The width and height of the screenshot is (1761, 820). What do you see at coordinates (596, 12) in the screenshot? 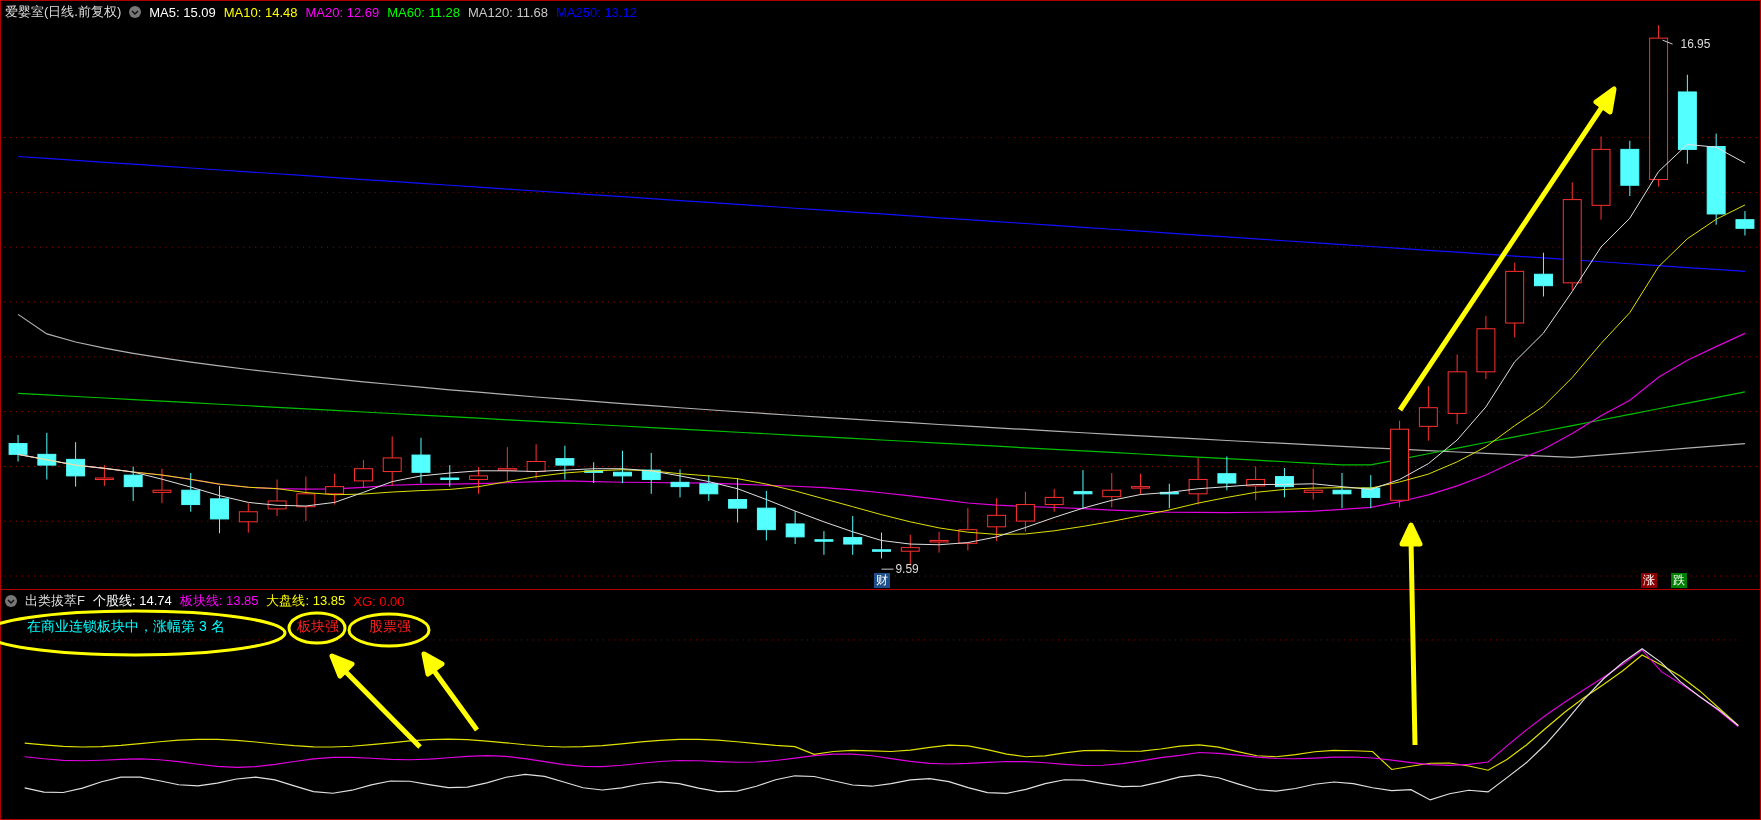
I see `moving-average-value: MA250: 13.12` at bounding box center [596, 12].